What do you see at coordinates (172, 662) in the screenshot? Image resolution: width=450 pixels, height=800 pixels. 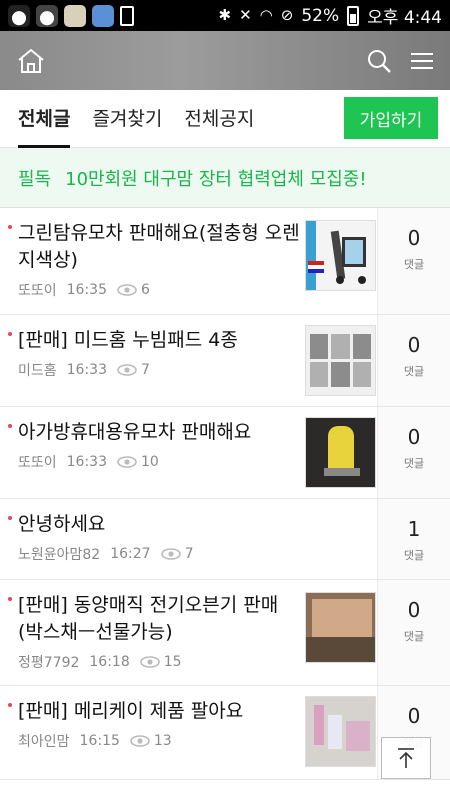 I see `post-views: 15` at bounding box center [172, 662].